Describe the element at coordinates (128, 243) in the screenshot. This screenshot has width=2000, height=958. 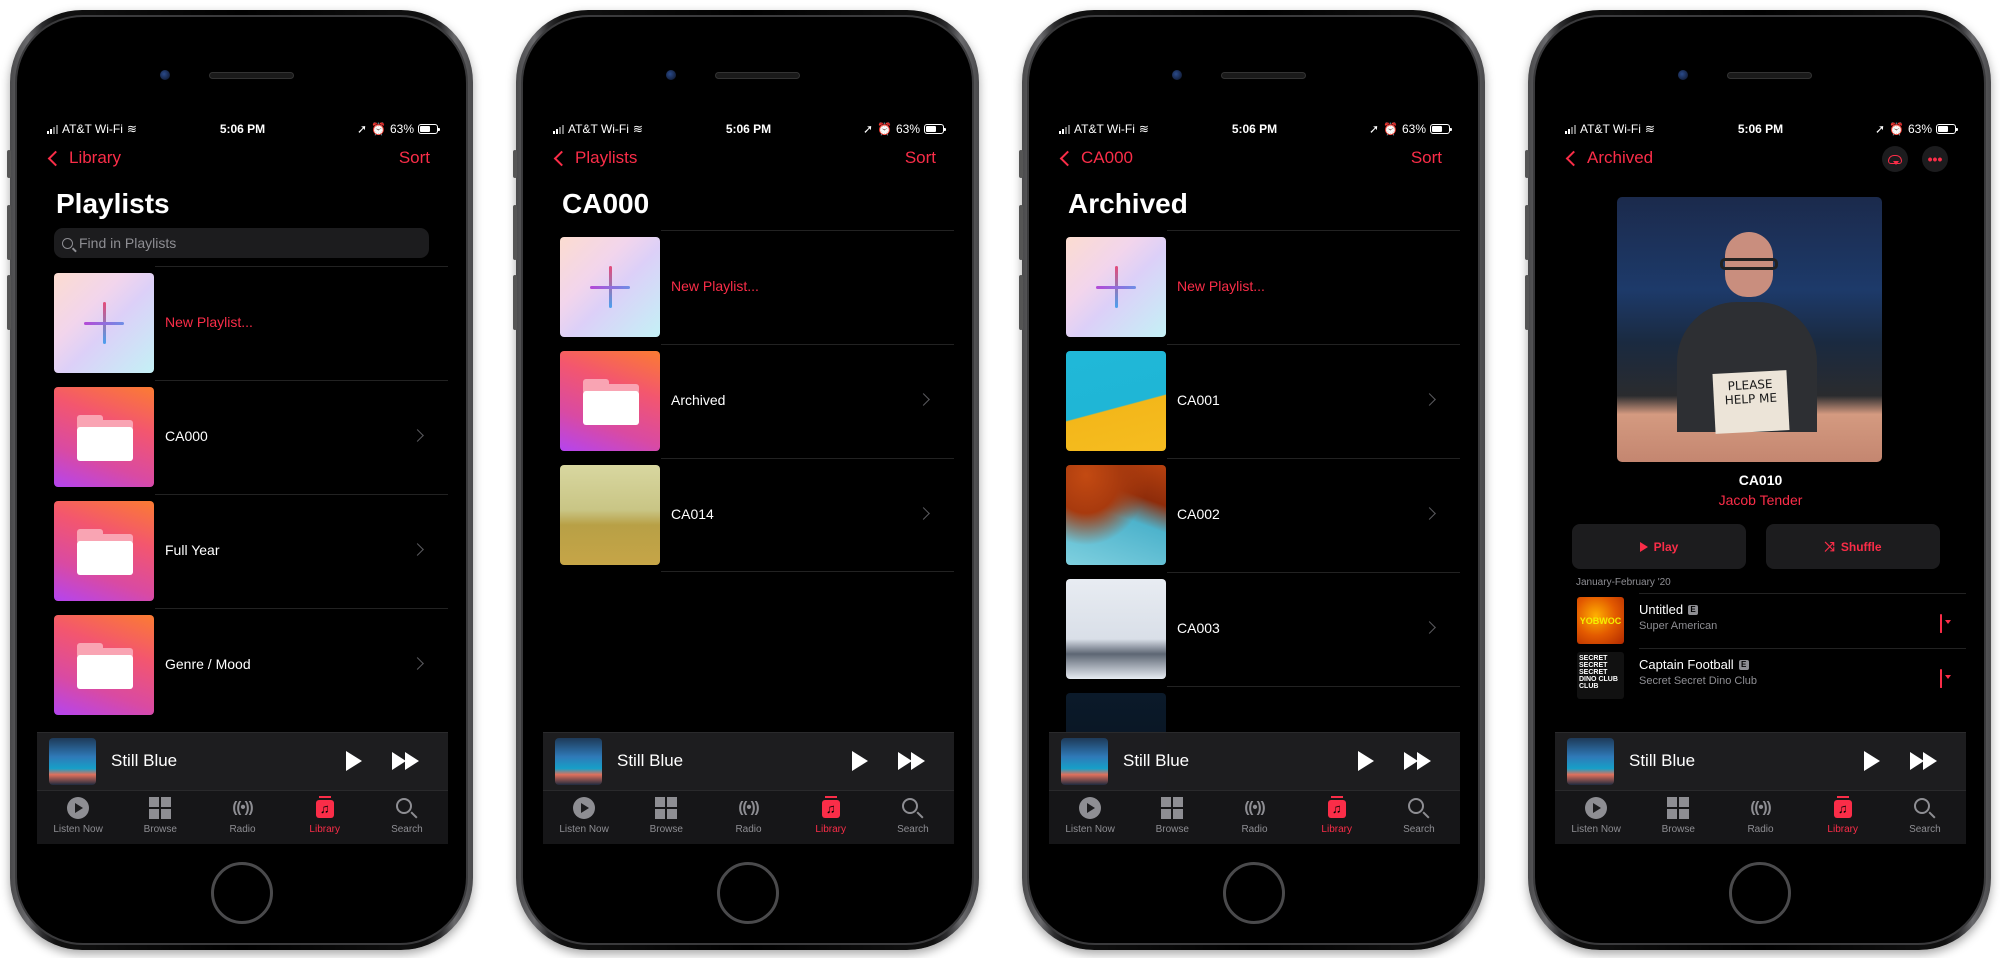
I see `search-placeholder: Find in Playlists` at that location.